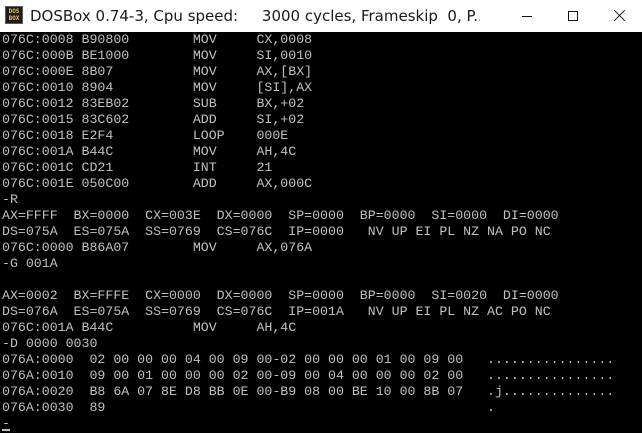  What do you see at coordinates (145, 136) in the screenshot?
I see `console-line: 076C:0018 E2F4 LOOP 000E` at bounding box center [145, 136].